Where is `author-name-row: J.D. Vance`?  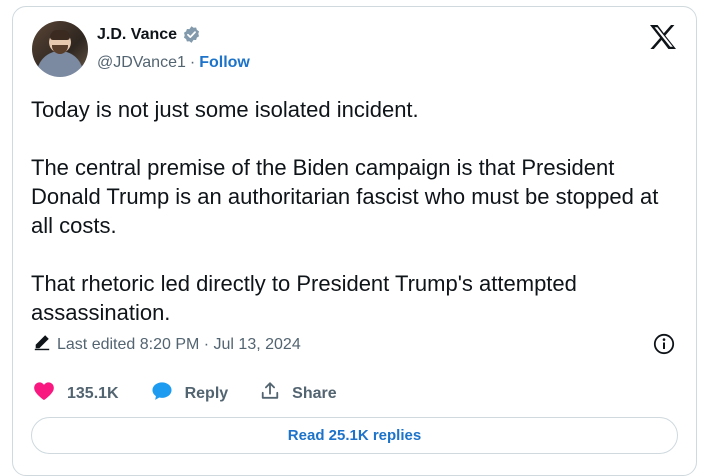
author-name-row: J.D. Vance is located at coordinates (149, 34).